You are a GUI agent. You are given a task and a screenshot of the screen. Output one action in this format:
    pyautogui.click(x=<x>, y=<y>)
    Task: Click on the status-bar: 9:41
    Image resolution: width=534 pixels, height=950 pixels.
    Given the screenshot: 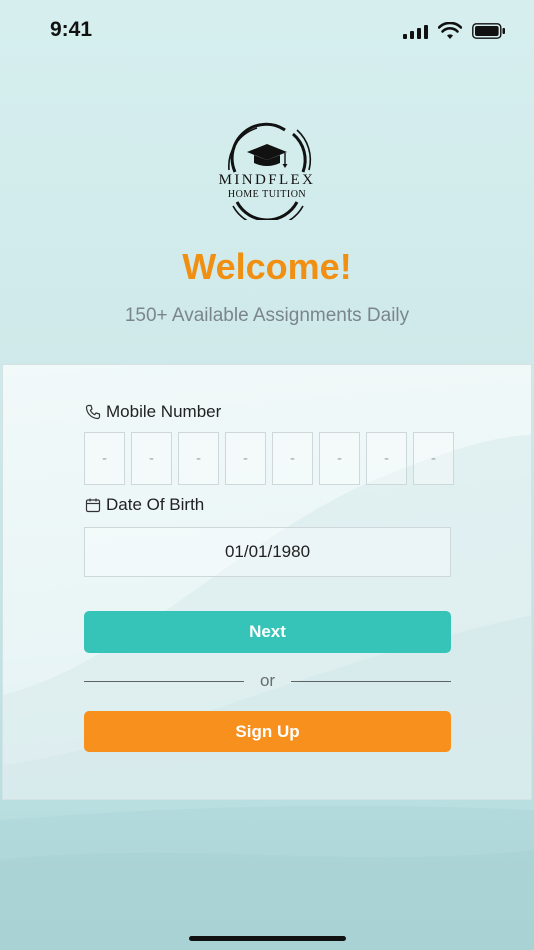 What is the action you would take?
    pyautogui.click(x=267, y=30)
    